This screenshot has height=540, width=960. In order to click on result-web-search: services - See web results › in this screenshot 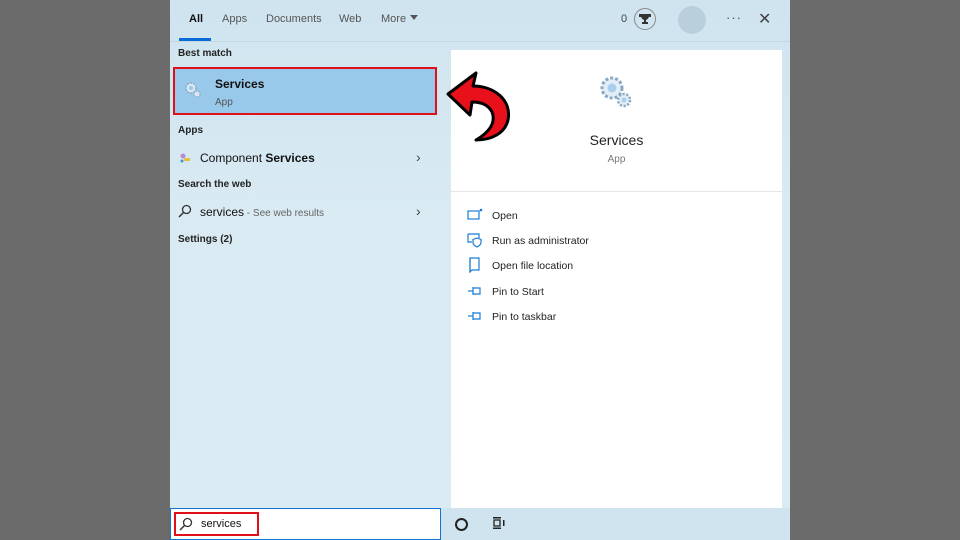, I will do `click(306, 212)`.